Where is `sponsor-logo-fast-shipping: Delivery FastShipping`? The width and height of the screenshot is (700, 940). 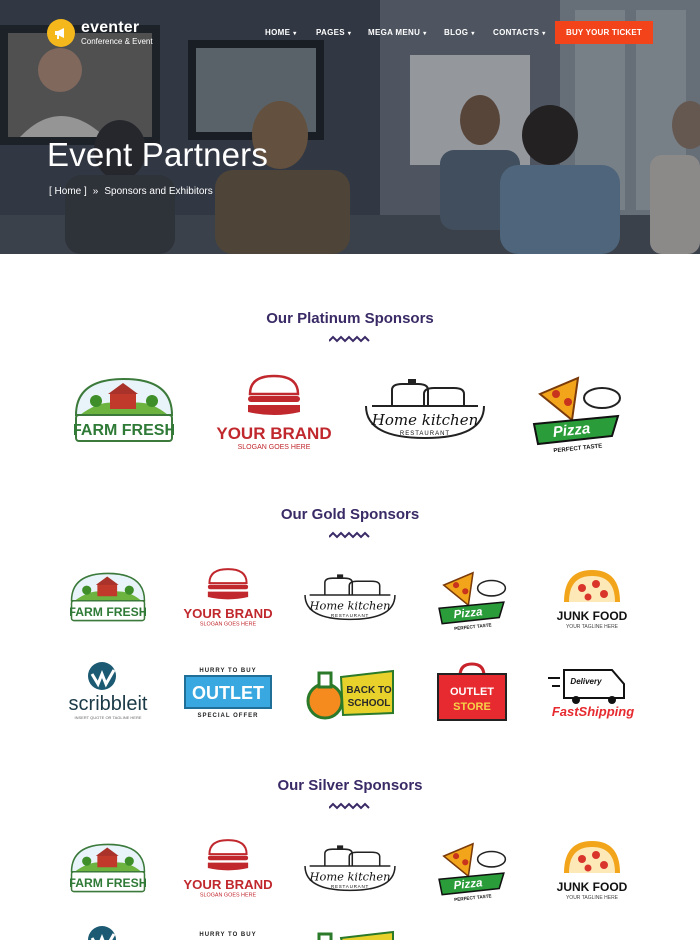 sponsor-logo-fast-shipping: Delivery FastShipping is located at coordinates (593, 693).